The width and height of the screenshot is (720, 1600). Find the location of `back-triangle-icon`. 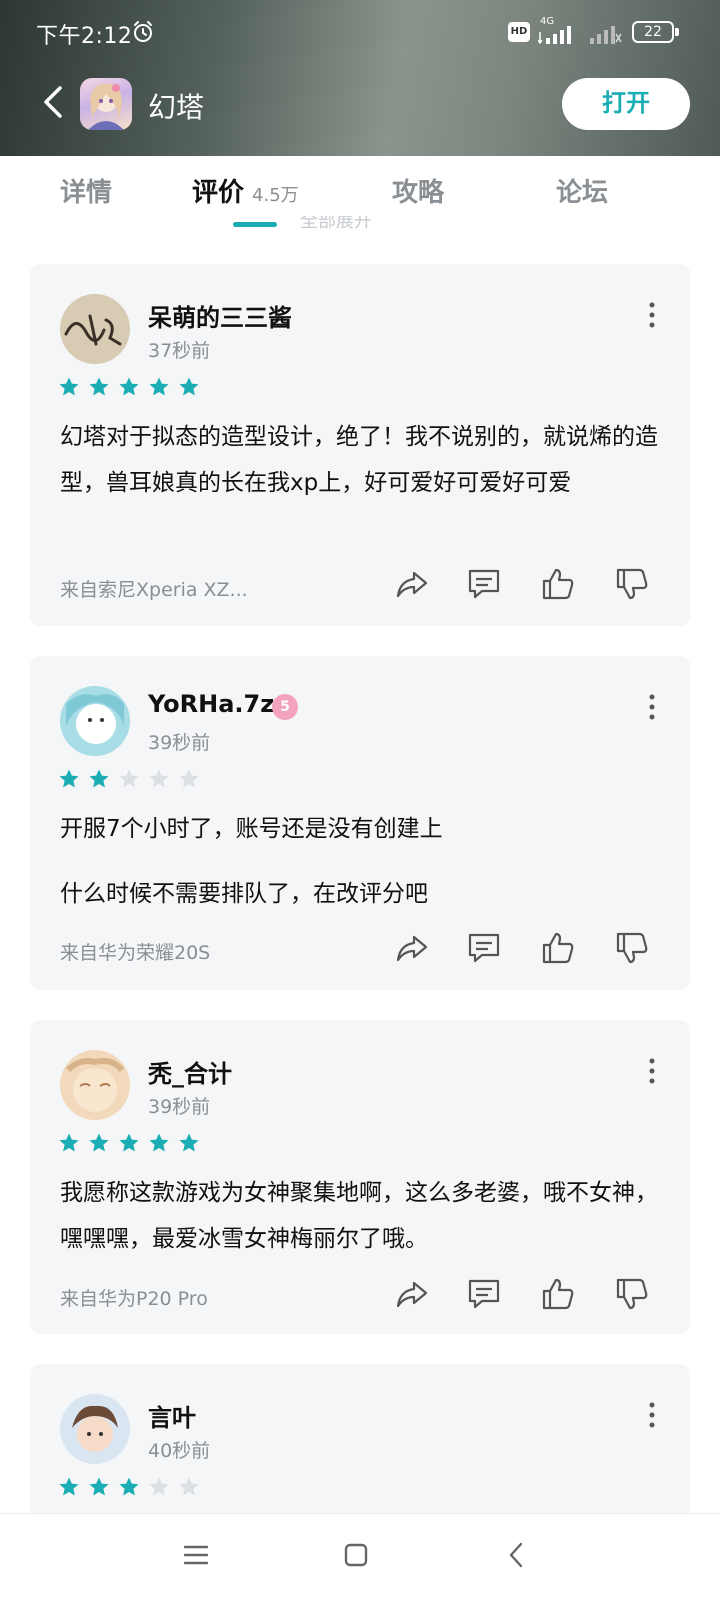

back-triangle-icon is located at coordinates (517, 1555).